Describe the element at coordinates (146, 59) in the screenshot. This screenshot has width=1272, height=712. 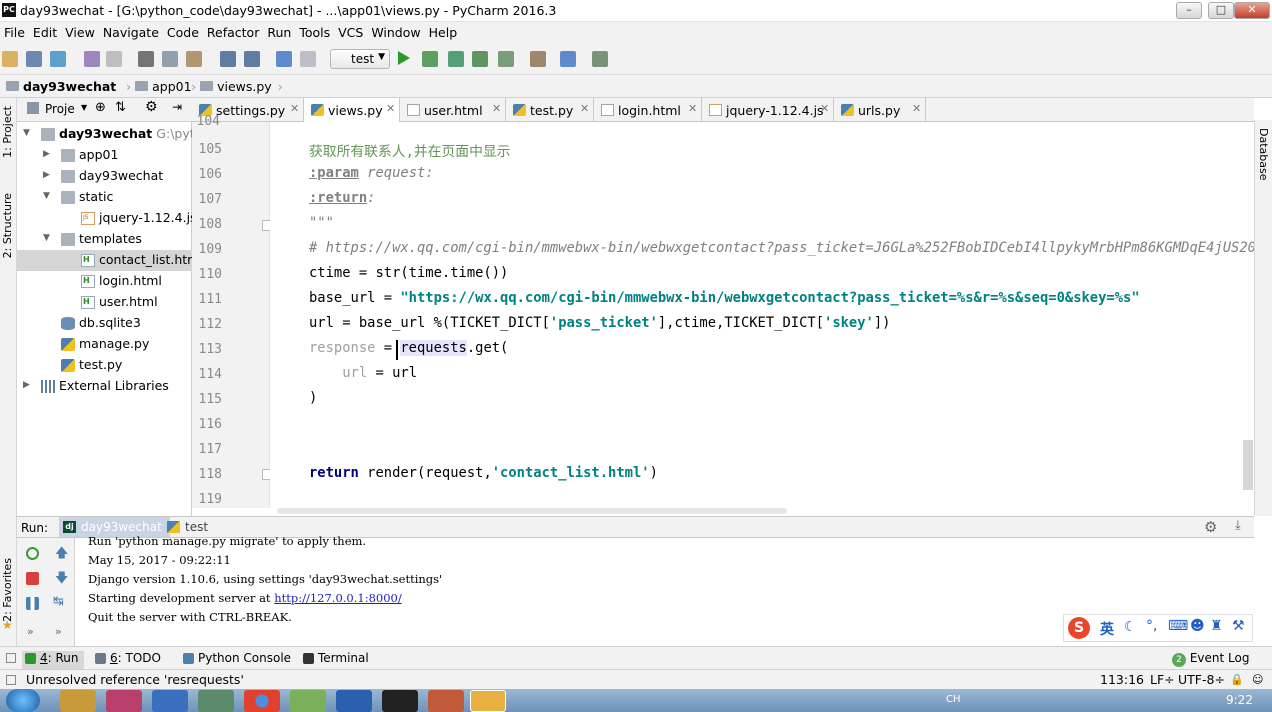
I see `cut-icon` at that location.